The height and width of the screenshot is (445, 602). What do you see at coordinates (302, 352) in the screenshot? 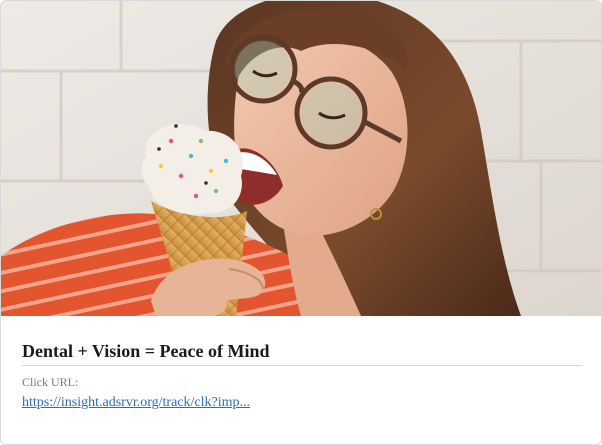
I see `ad-headline: Dental + Vision = Peace of Mind` at bounding box center [302, 352].